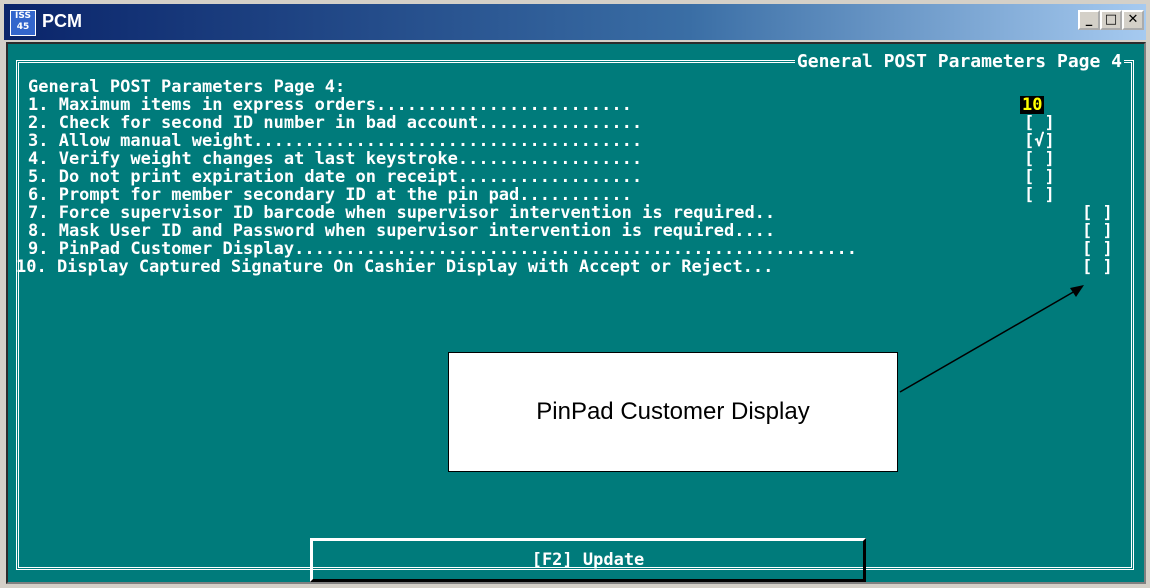  What do you see at coordinates (1039, 123) in the screenshot?
I see `param-checkbox-2: [ ]` at bounding box center [1039, 123].